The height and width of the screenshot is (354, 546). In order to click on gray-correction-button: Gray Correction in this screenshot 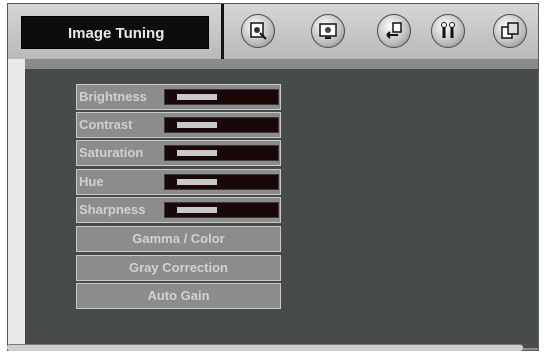, I will do `click(178, 268)`.